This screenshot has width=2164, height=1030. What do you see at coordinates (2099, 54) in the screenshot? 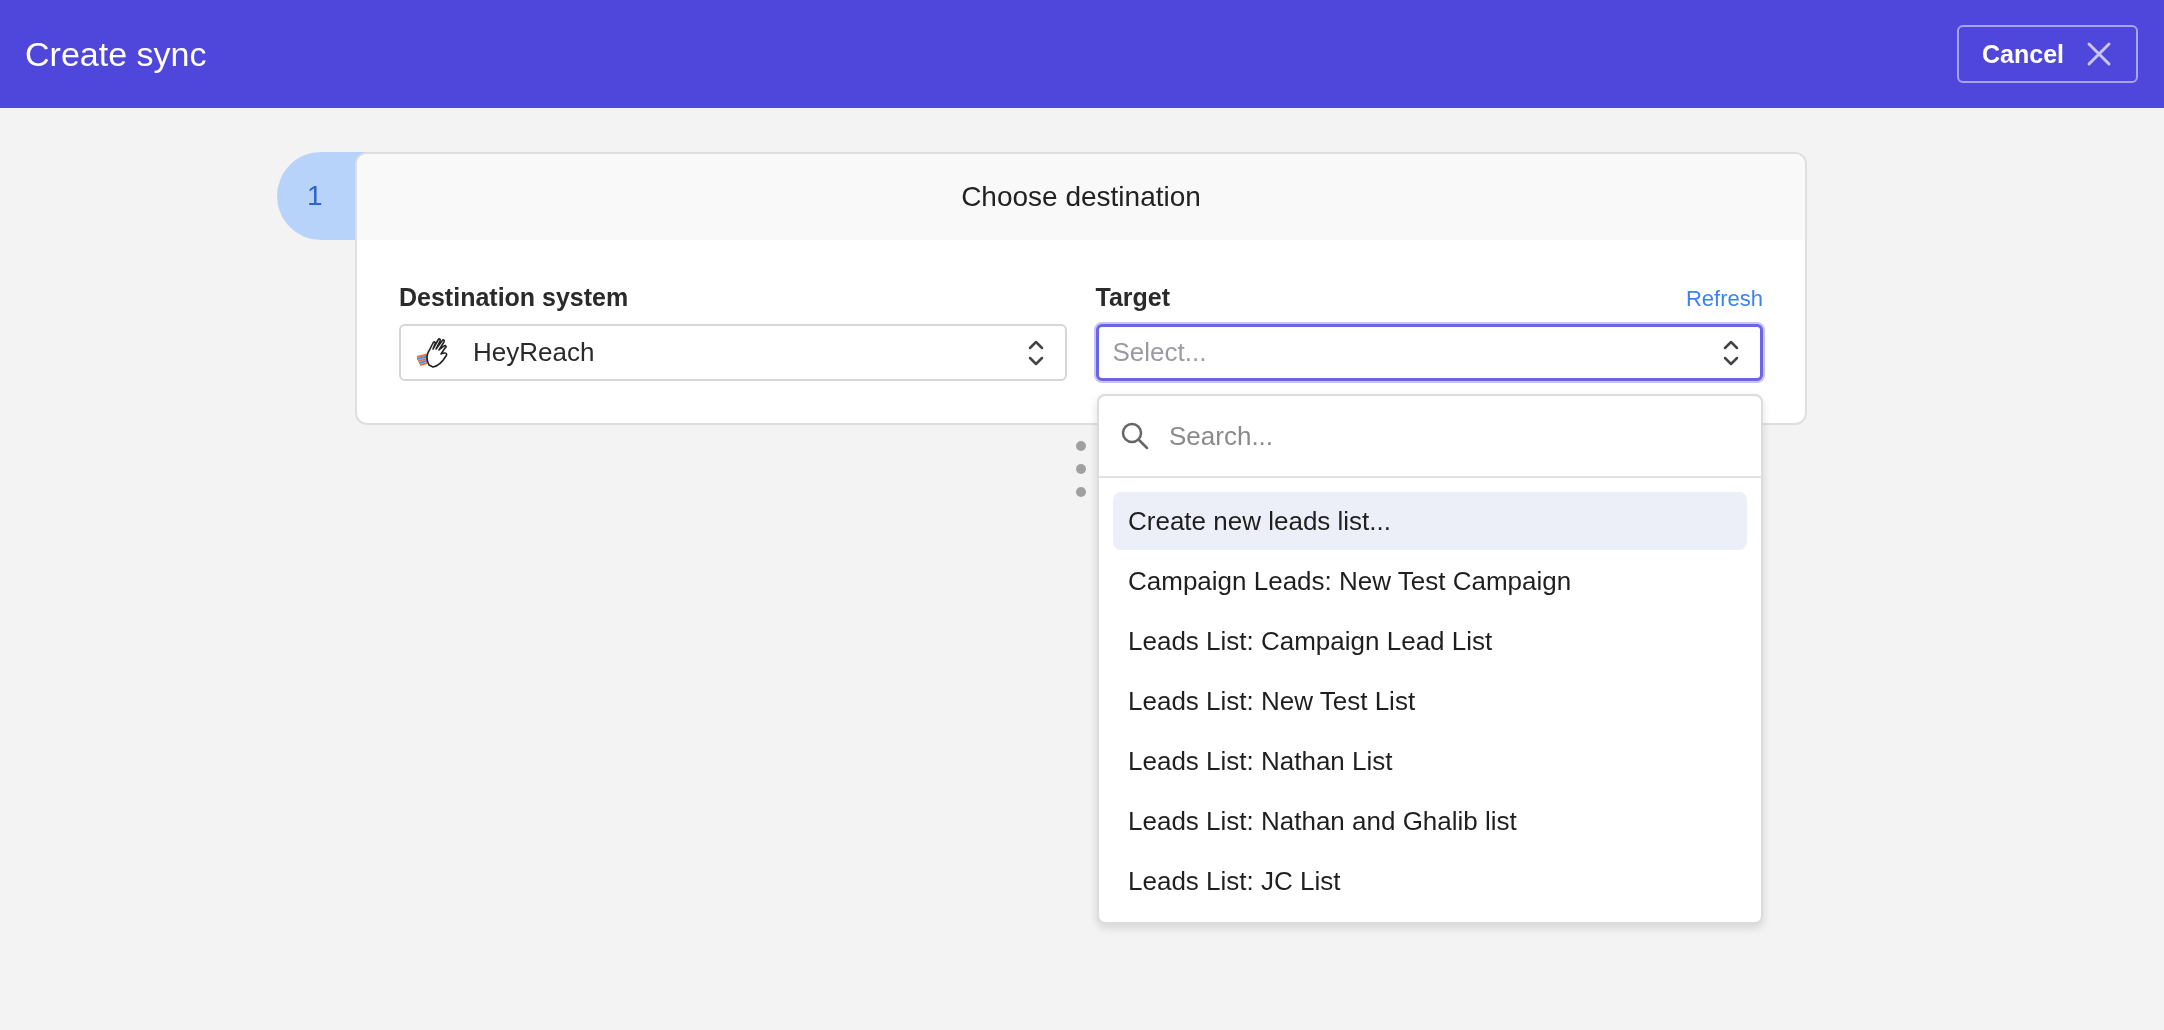
I see `close-icon` at bounding box center [2099, 54].